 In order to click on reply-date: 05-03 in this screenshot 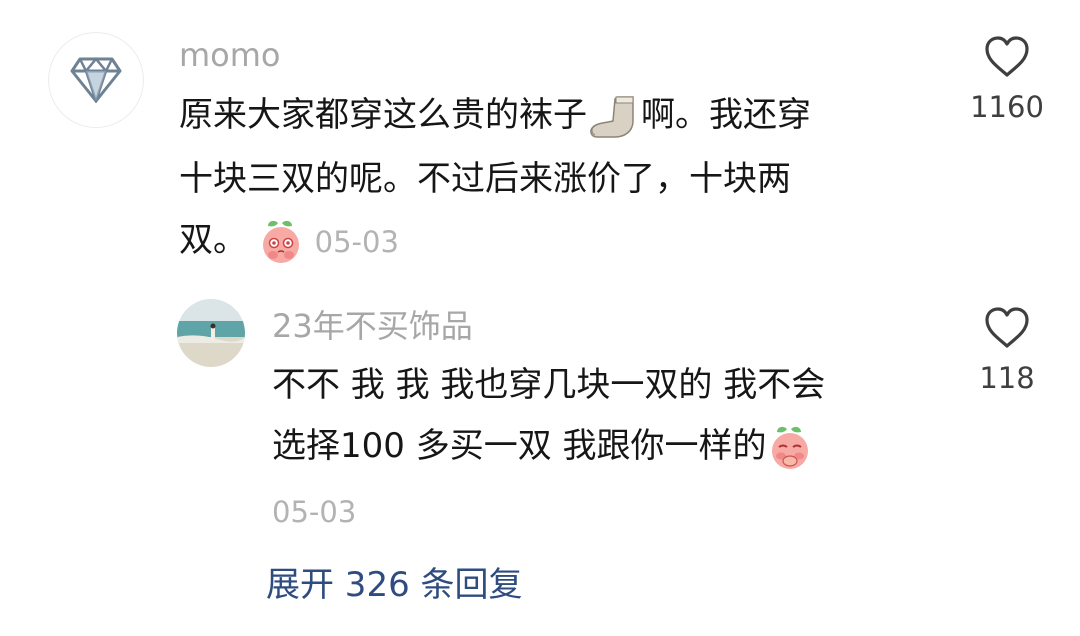, I will do `click(314, 512)`.